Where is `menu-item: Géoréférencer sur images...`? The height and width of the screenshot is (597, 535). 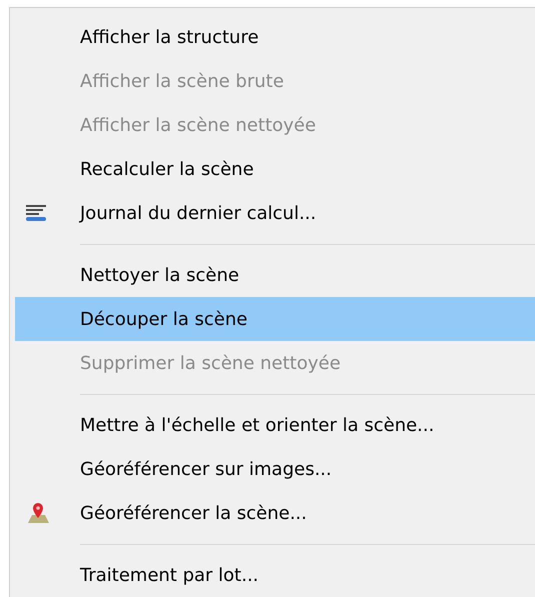 menu-item: Géoréférencer sur images... is located at coordinates (275, 469).